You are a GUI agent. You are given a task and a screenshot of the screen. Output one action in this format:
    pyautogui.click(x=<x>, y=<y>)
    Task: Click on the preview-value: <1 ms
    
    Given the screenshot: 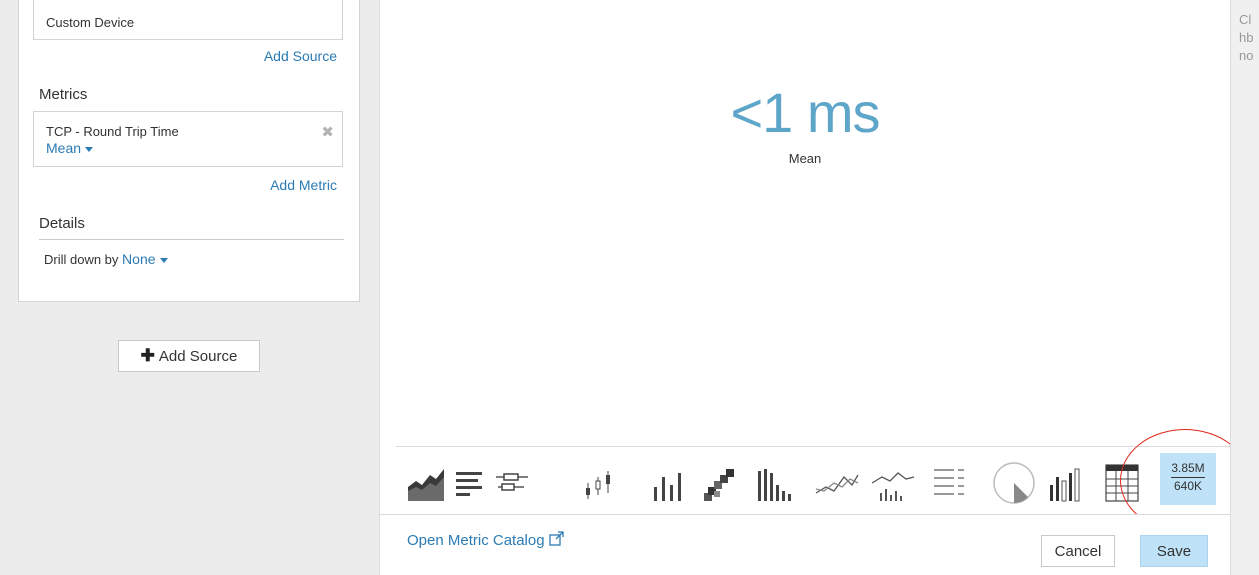 What is the action you would take?
    pyautogui.click(x=805, y=112)
    